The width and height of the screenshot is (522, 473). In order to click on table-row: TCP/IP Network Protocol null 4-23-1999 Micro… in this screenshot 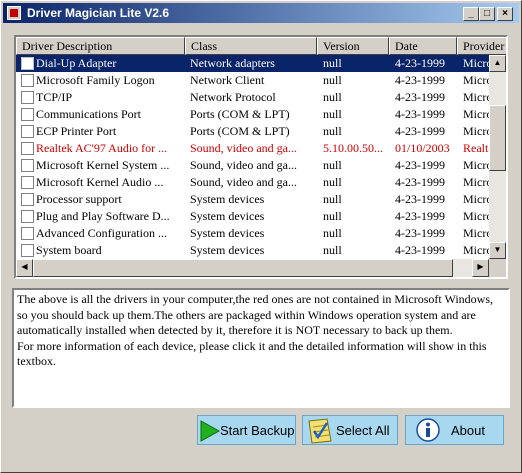, I will do `click(252, 97)`.